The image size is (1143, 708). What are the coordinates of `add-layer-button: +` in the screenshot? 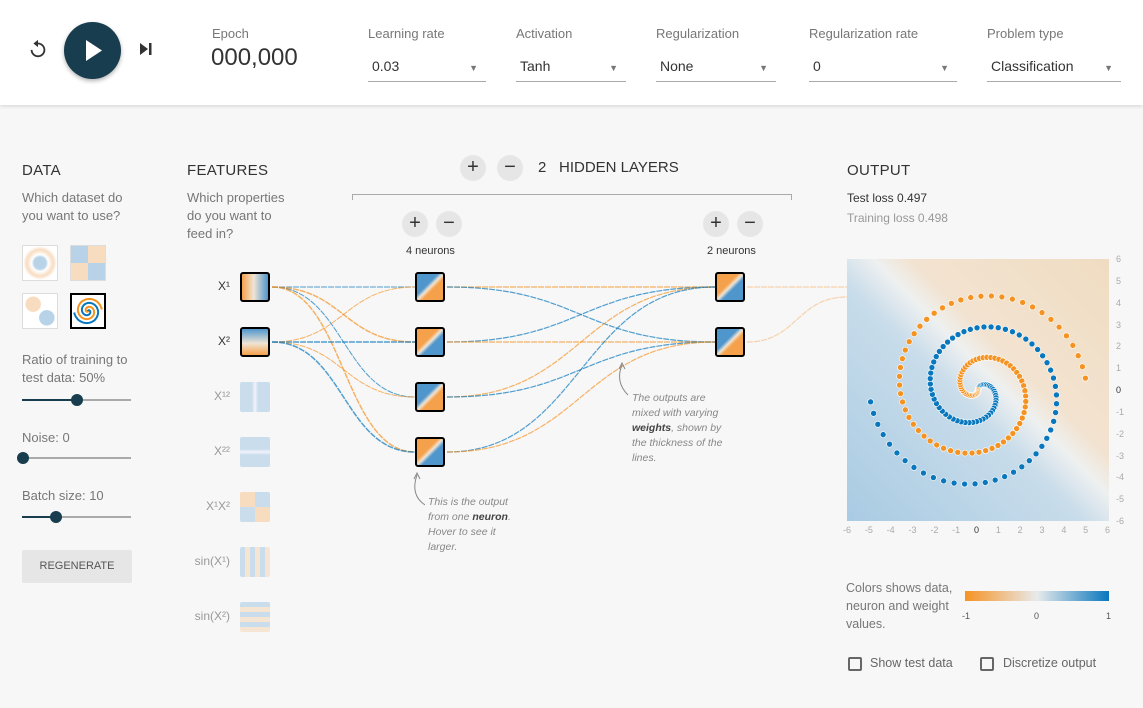 It's located at (473, 168).